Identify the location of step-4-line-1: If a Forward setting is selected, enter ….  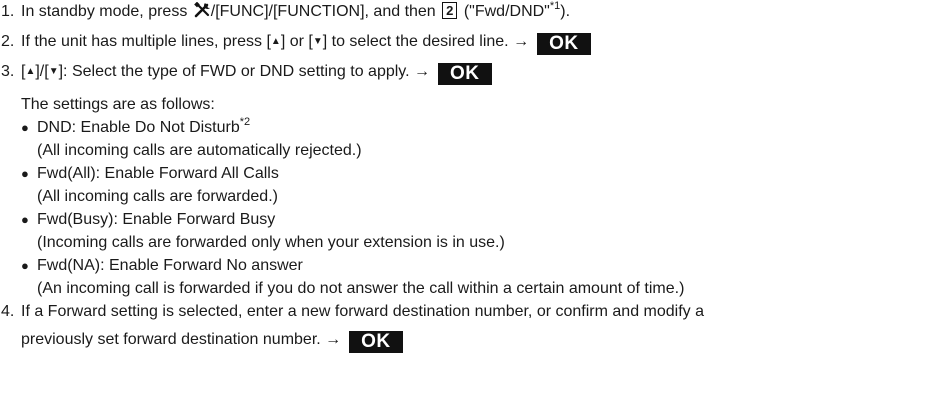
(362, 311).